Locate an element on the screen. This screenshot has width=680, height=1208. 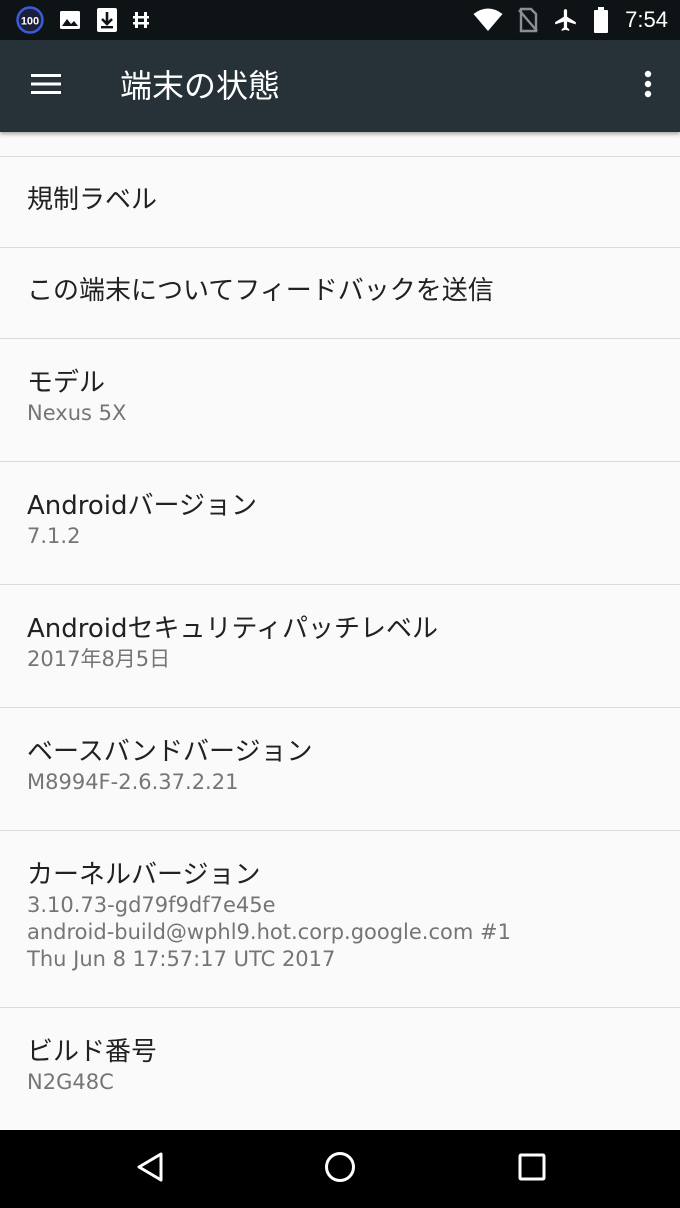
battery-icon is located at coordinates (601, 20).